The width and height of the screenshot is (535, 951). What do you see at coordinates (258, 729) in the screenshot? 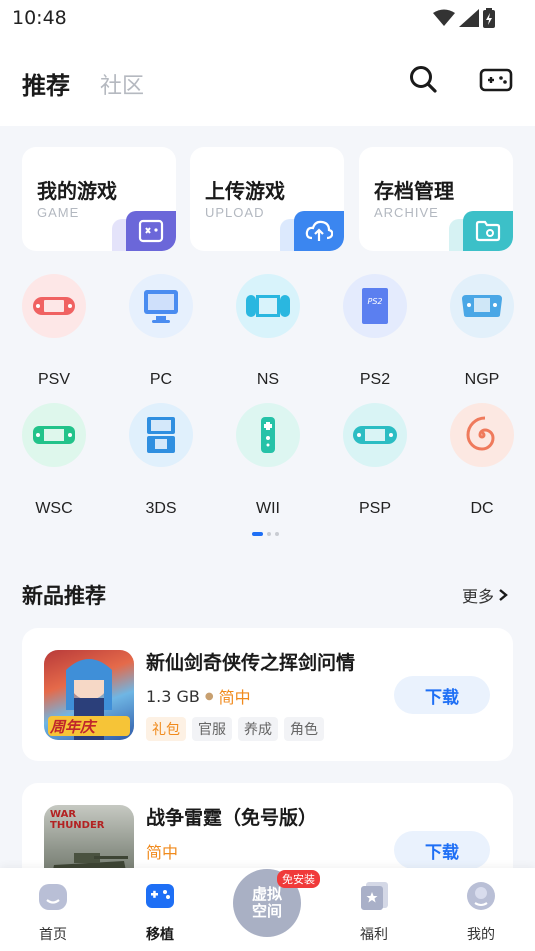
I see `tag-nurture: 养成` at bounding box center [258, 729].